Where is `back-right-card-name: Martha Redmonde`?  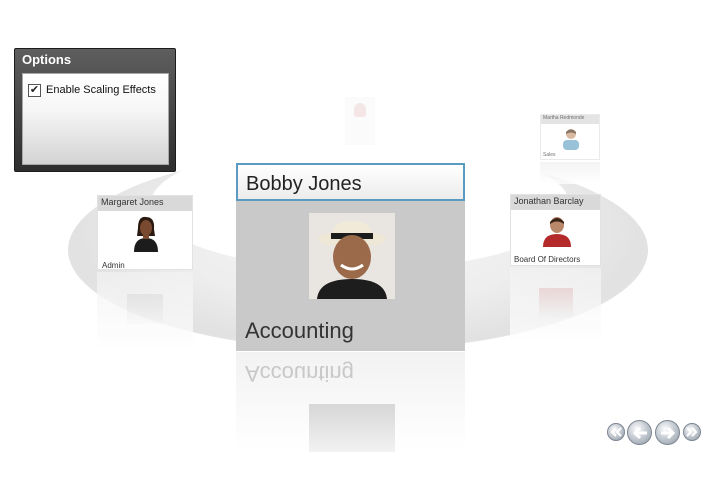 back-right-card-name: Martha Redmonde is located at coordinates (570, 119).